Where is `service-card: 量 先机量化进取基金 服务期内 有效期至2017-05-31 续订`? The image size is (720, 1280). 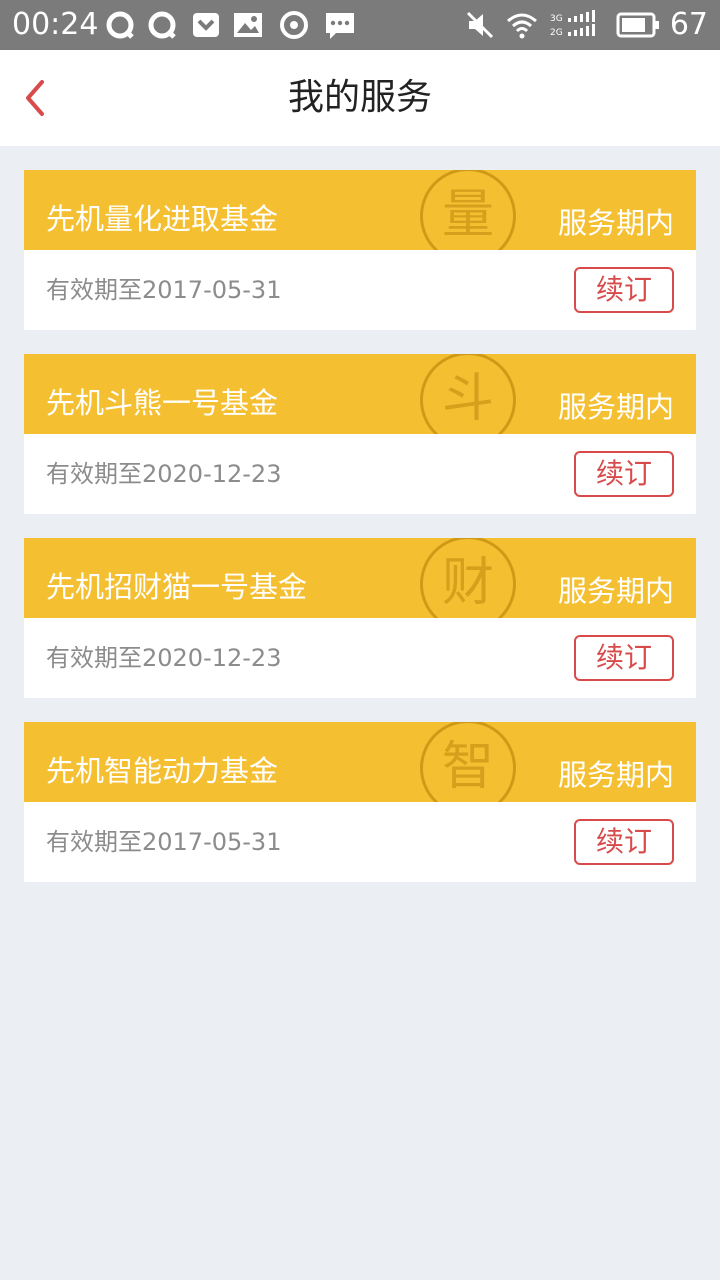
service-card: 量 先机量化进取基金 服务期内 有效期至2017-05-31 续订 is located at coordinates (360, 250).